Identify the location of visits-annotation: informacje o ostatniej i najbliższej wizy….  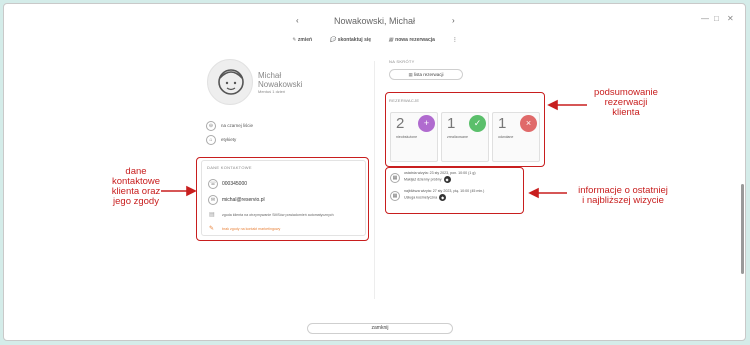
(623, 195).